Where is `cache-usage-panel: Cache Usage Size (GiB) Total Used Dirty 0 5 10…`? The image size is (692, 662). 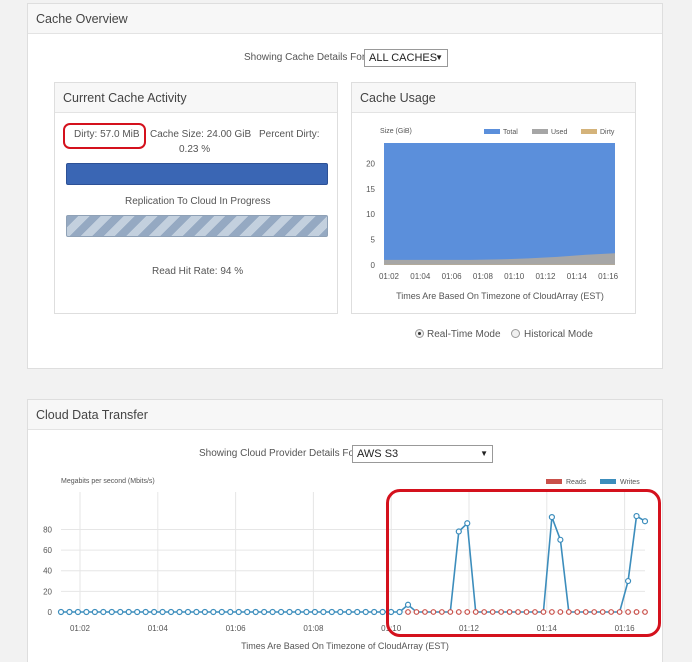
cache-usage-panel: Cache Usage Size (GiB) Total Used Dirty 0 5 10… is located at coordinates (493, 198).